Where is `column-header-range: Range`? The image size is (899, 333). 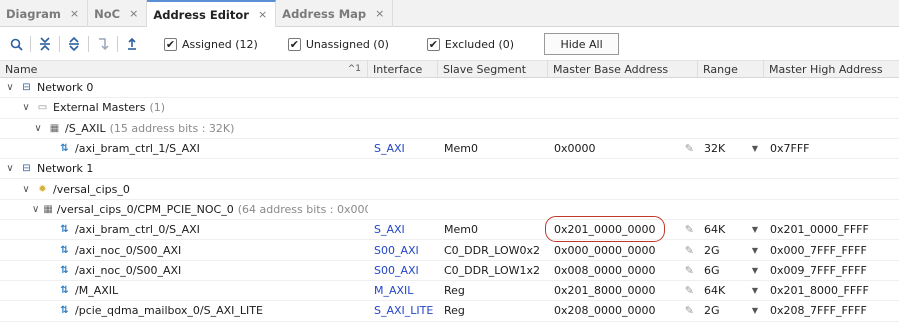
column-header-range: Range is located at coordinates (731, 69).